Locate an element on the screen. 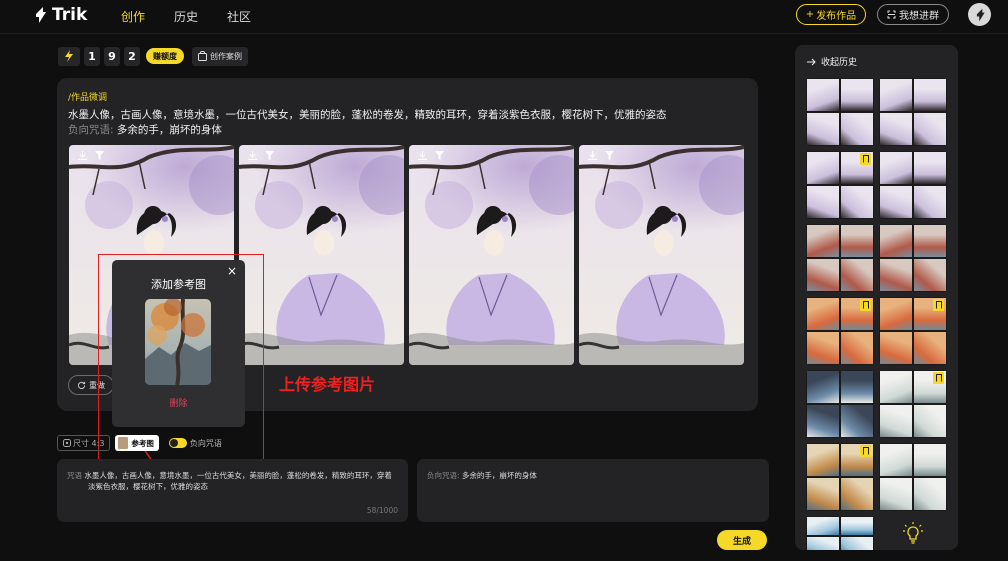 The width and height of the screenshot is (1008, 561). credit-digit: 2 is located at coordinates (132, 56).